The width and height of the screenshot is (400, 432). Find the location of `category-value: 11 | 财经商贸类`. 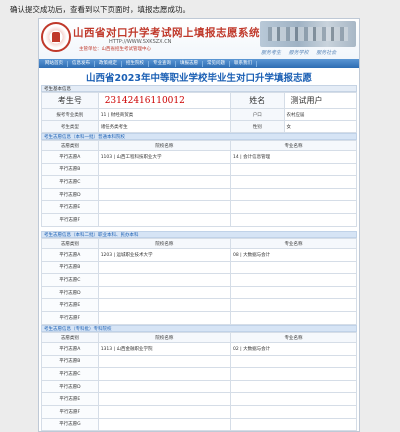

category-value: 11 | 财经商贸类 is located at coordinates (164, 114).